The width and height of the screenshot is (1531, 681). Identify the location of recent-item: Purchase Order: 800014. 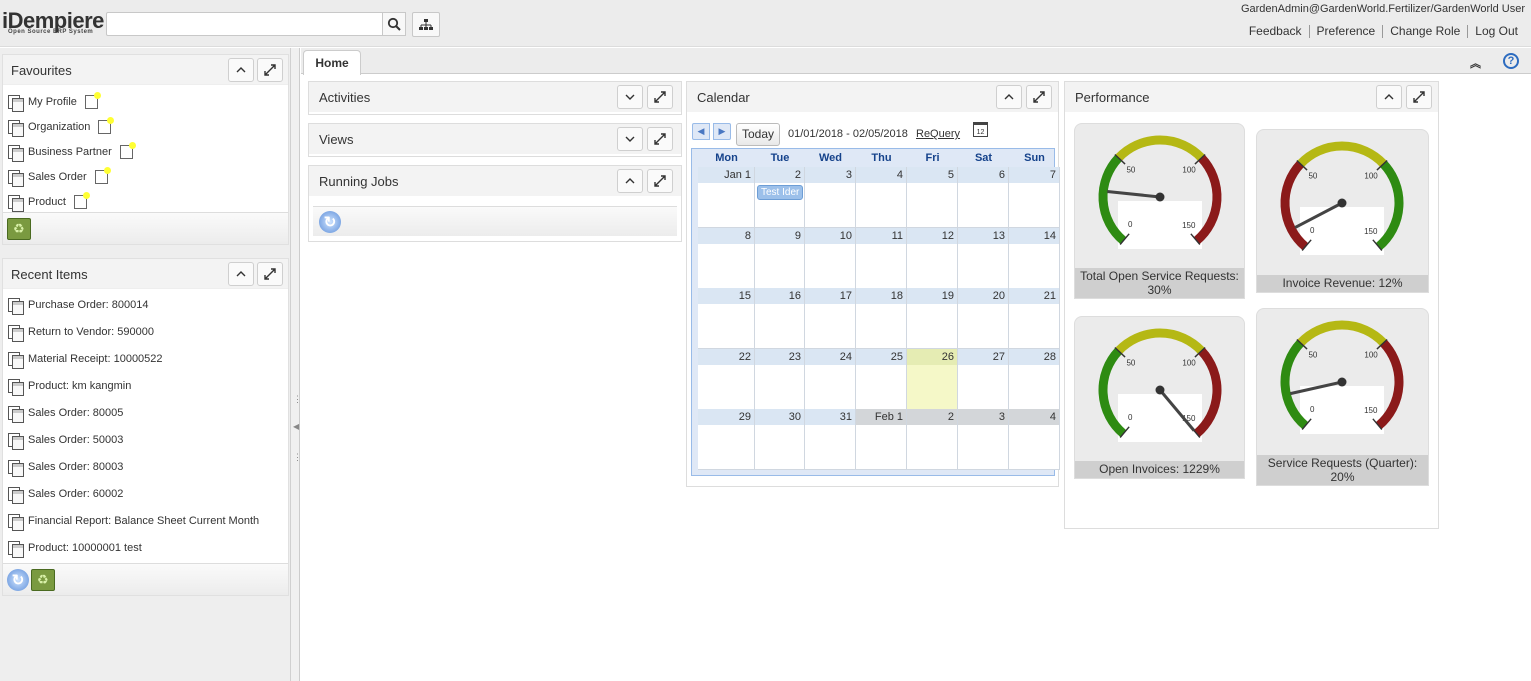
(145, 304).